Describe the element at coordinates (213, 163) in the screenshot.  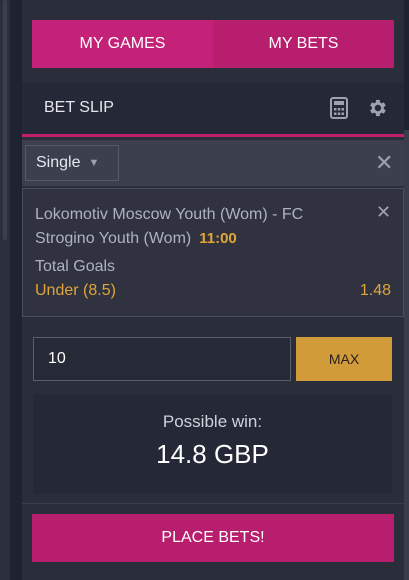
I see `bet-type-row: Single ▼ ✕` at that location.